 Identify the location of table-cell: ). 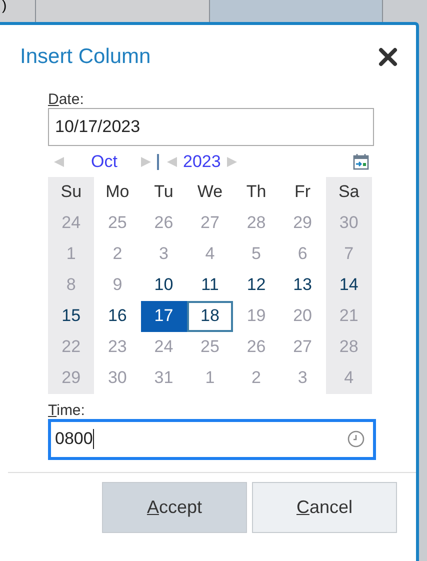
(18, 11).